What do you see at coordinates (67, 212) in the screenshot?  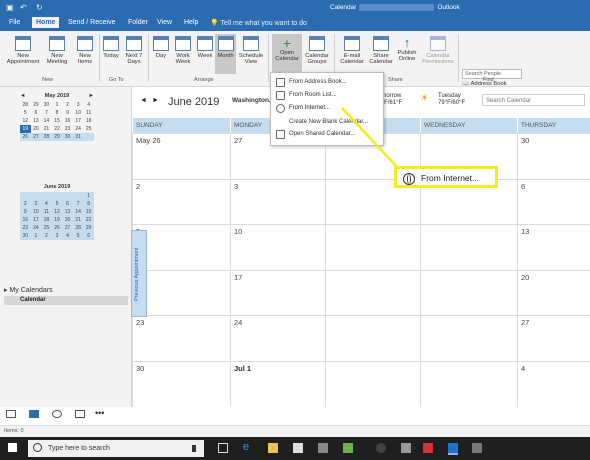 I see `mini-calendar-day: 13` at bounding box center [67, 212].